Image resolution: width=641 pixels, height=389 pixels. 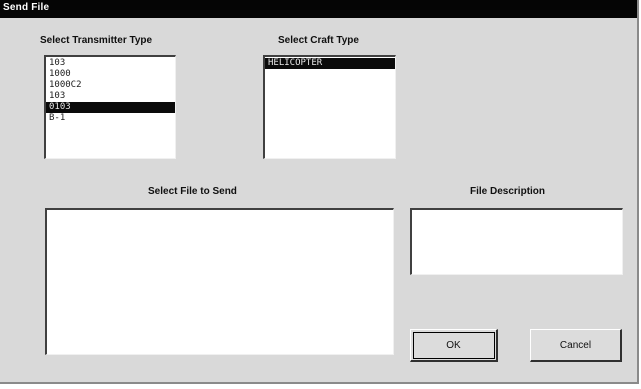 I want to click on window-title: Send File, so click(x=26, y=7).